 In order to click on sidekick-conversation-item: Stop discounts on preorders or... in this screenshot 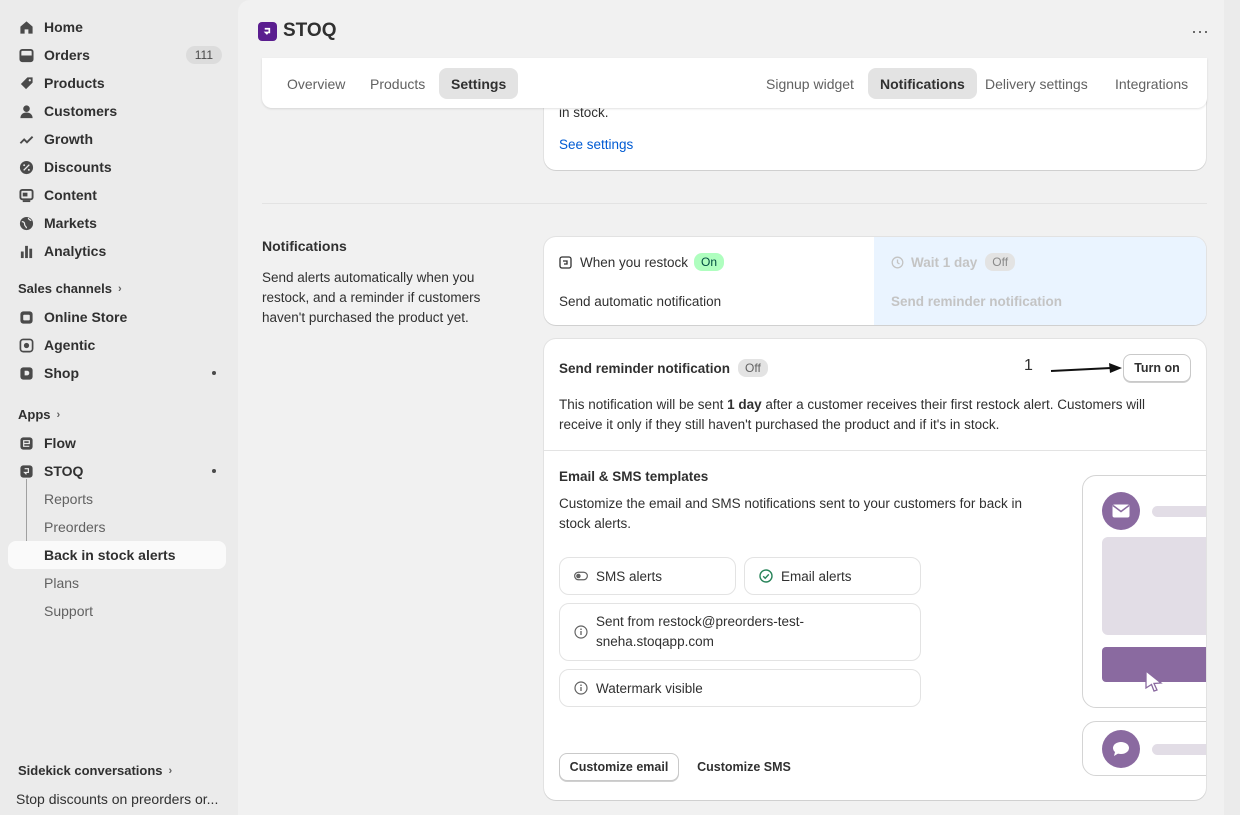, I will do `click(117, 799)`.